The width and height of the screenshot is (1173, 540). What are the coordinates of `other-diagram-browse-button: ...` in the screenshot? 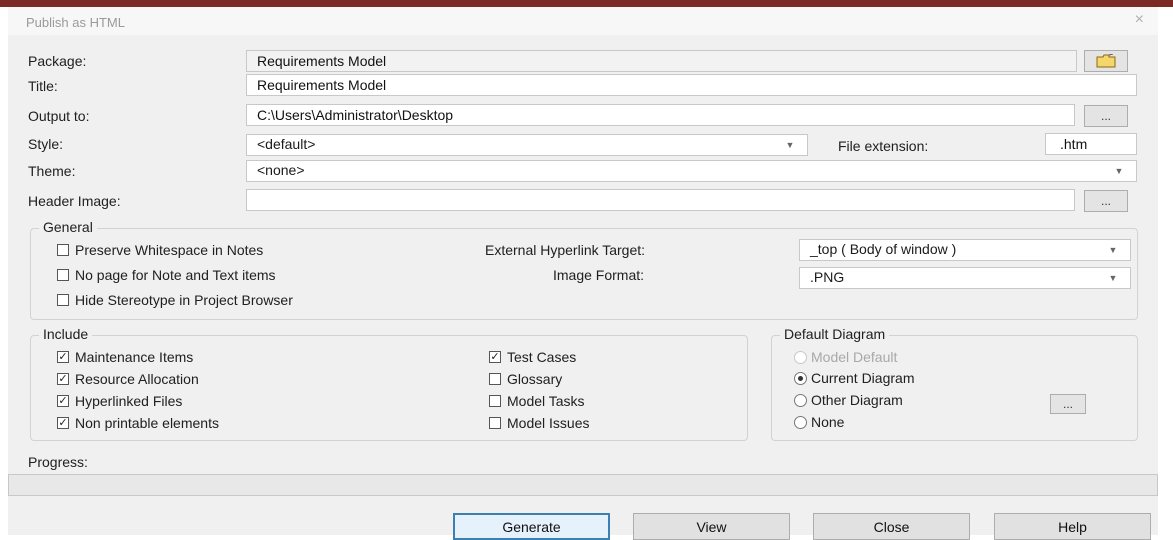 It's located at (1068, 404).